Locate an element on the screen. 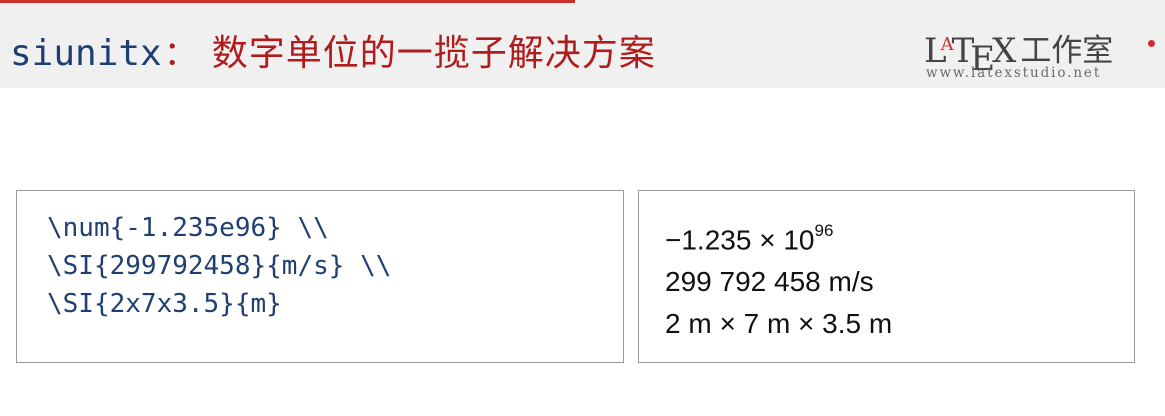 Image resolution: width=1165 pixels, height=416 pixels. result-exponent: 96 is located at coordinates (824, 230).